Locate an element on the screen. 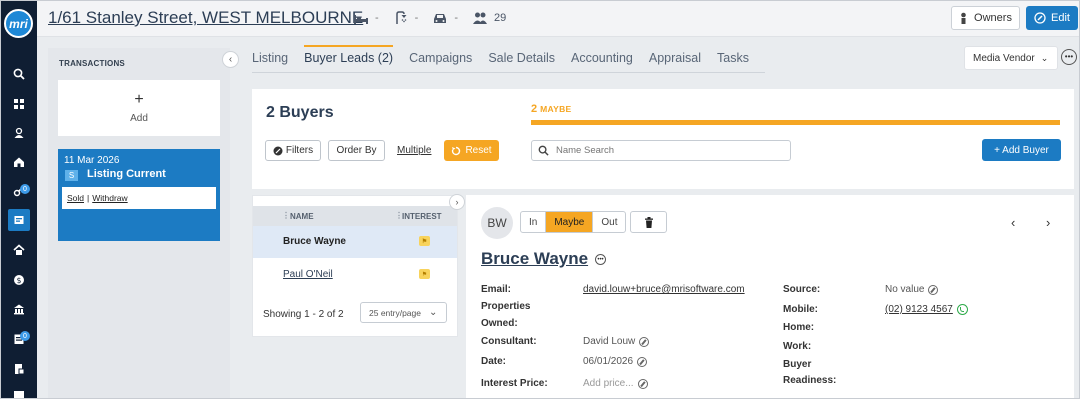 The width and height of the screenshot is (1080, 399). listings-icon is located at coordinates (19, 220).